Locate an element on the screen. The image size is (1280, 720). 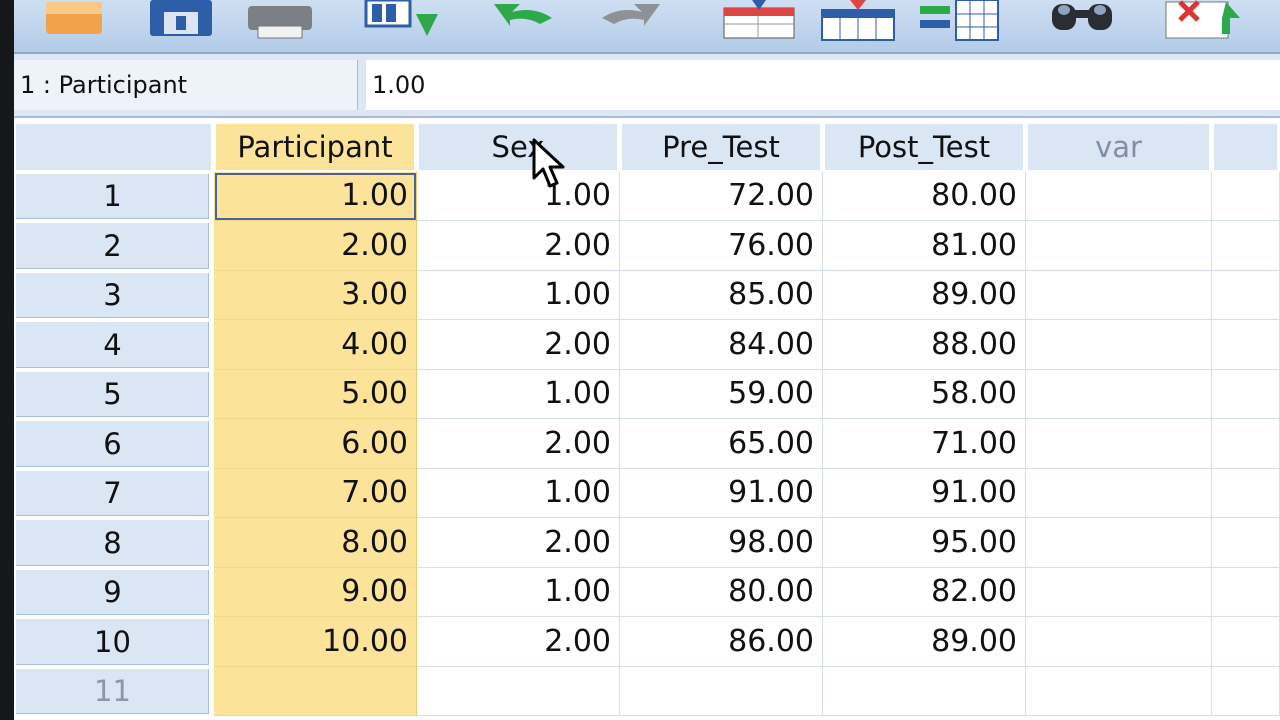
cell-info-bar: 1 : Participant 1.00 is located at coordinates (647, 86).